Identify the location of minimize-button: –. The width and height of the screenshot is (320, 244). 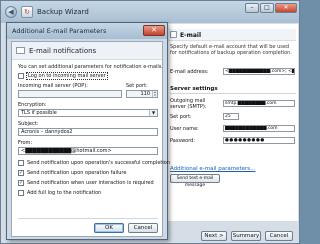
(252, 8).